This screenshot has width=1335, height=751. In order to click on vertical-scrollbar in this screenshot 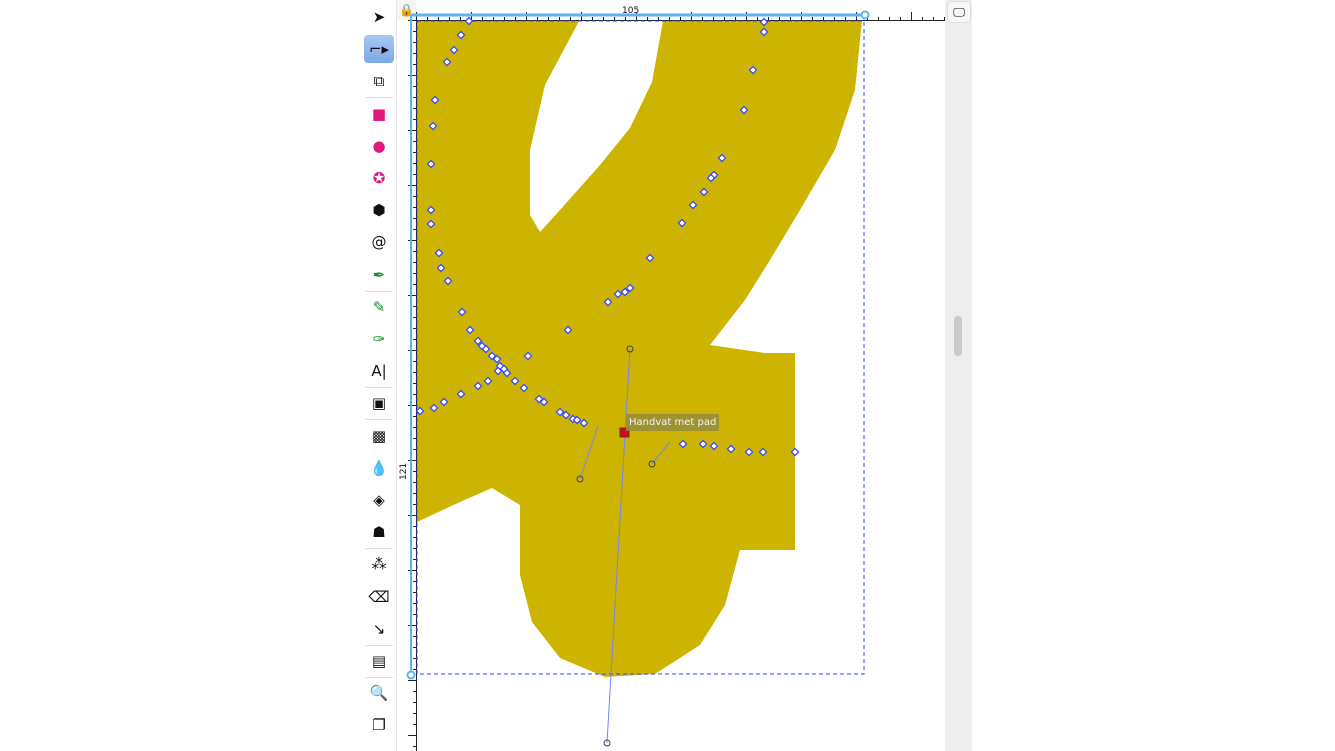, I will do `click(958, 375)`.